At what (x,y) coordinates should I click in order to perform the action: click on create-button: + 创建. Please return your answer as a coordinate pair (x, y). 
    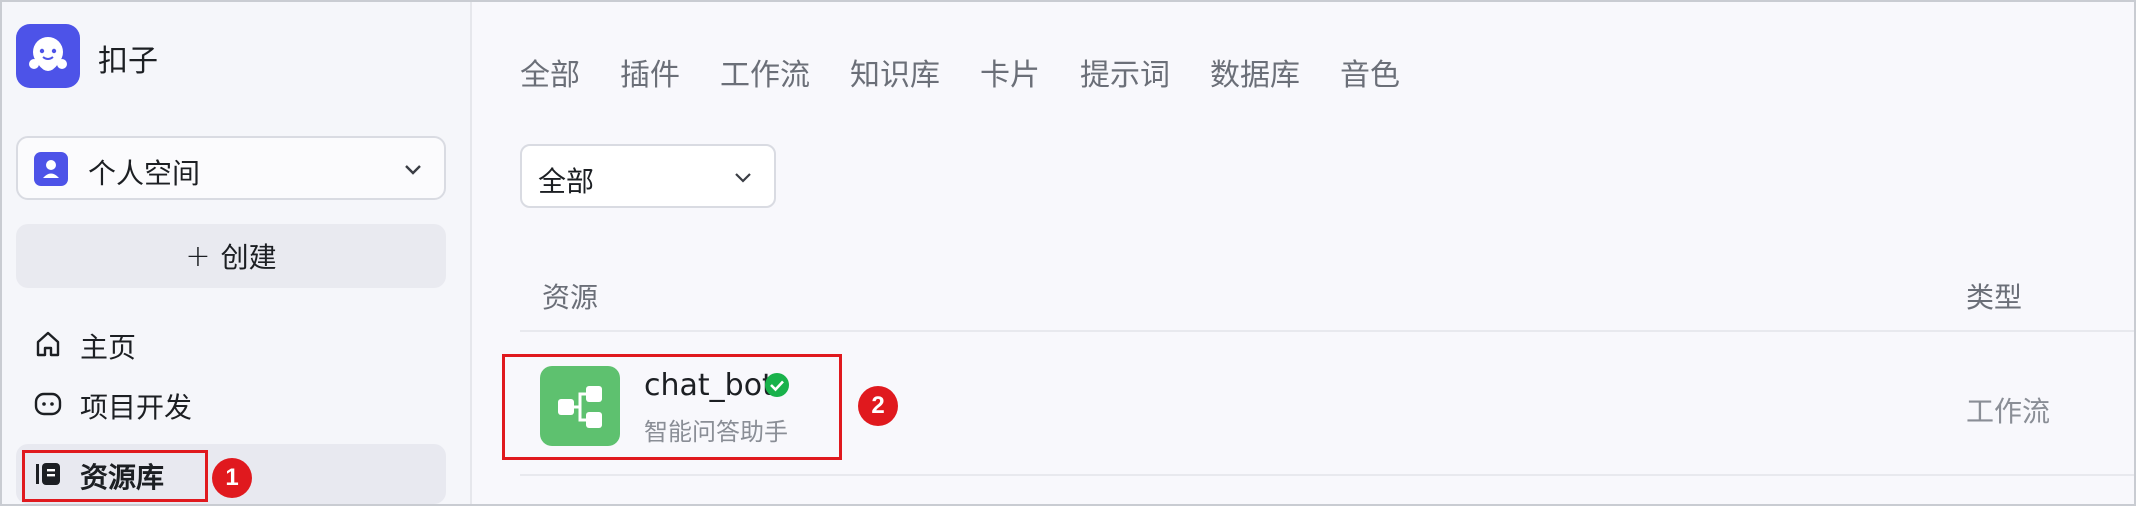
    Looking at the image, I should click on (231, 256).